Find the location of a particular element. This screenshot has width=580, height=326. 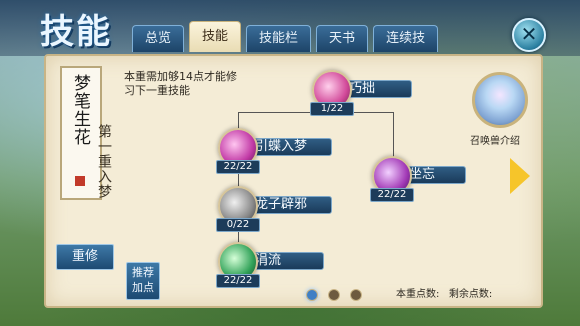

pagination is located at coordinates (334, 295).